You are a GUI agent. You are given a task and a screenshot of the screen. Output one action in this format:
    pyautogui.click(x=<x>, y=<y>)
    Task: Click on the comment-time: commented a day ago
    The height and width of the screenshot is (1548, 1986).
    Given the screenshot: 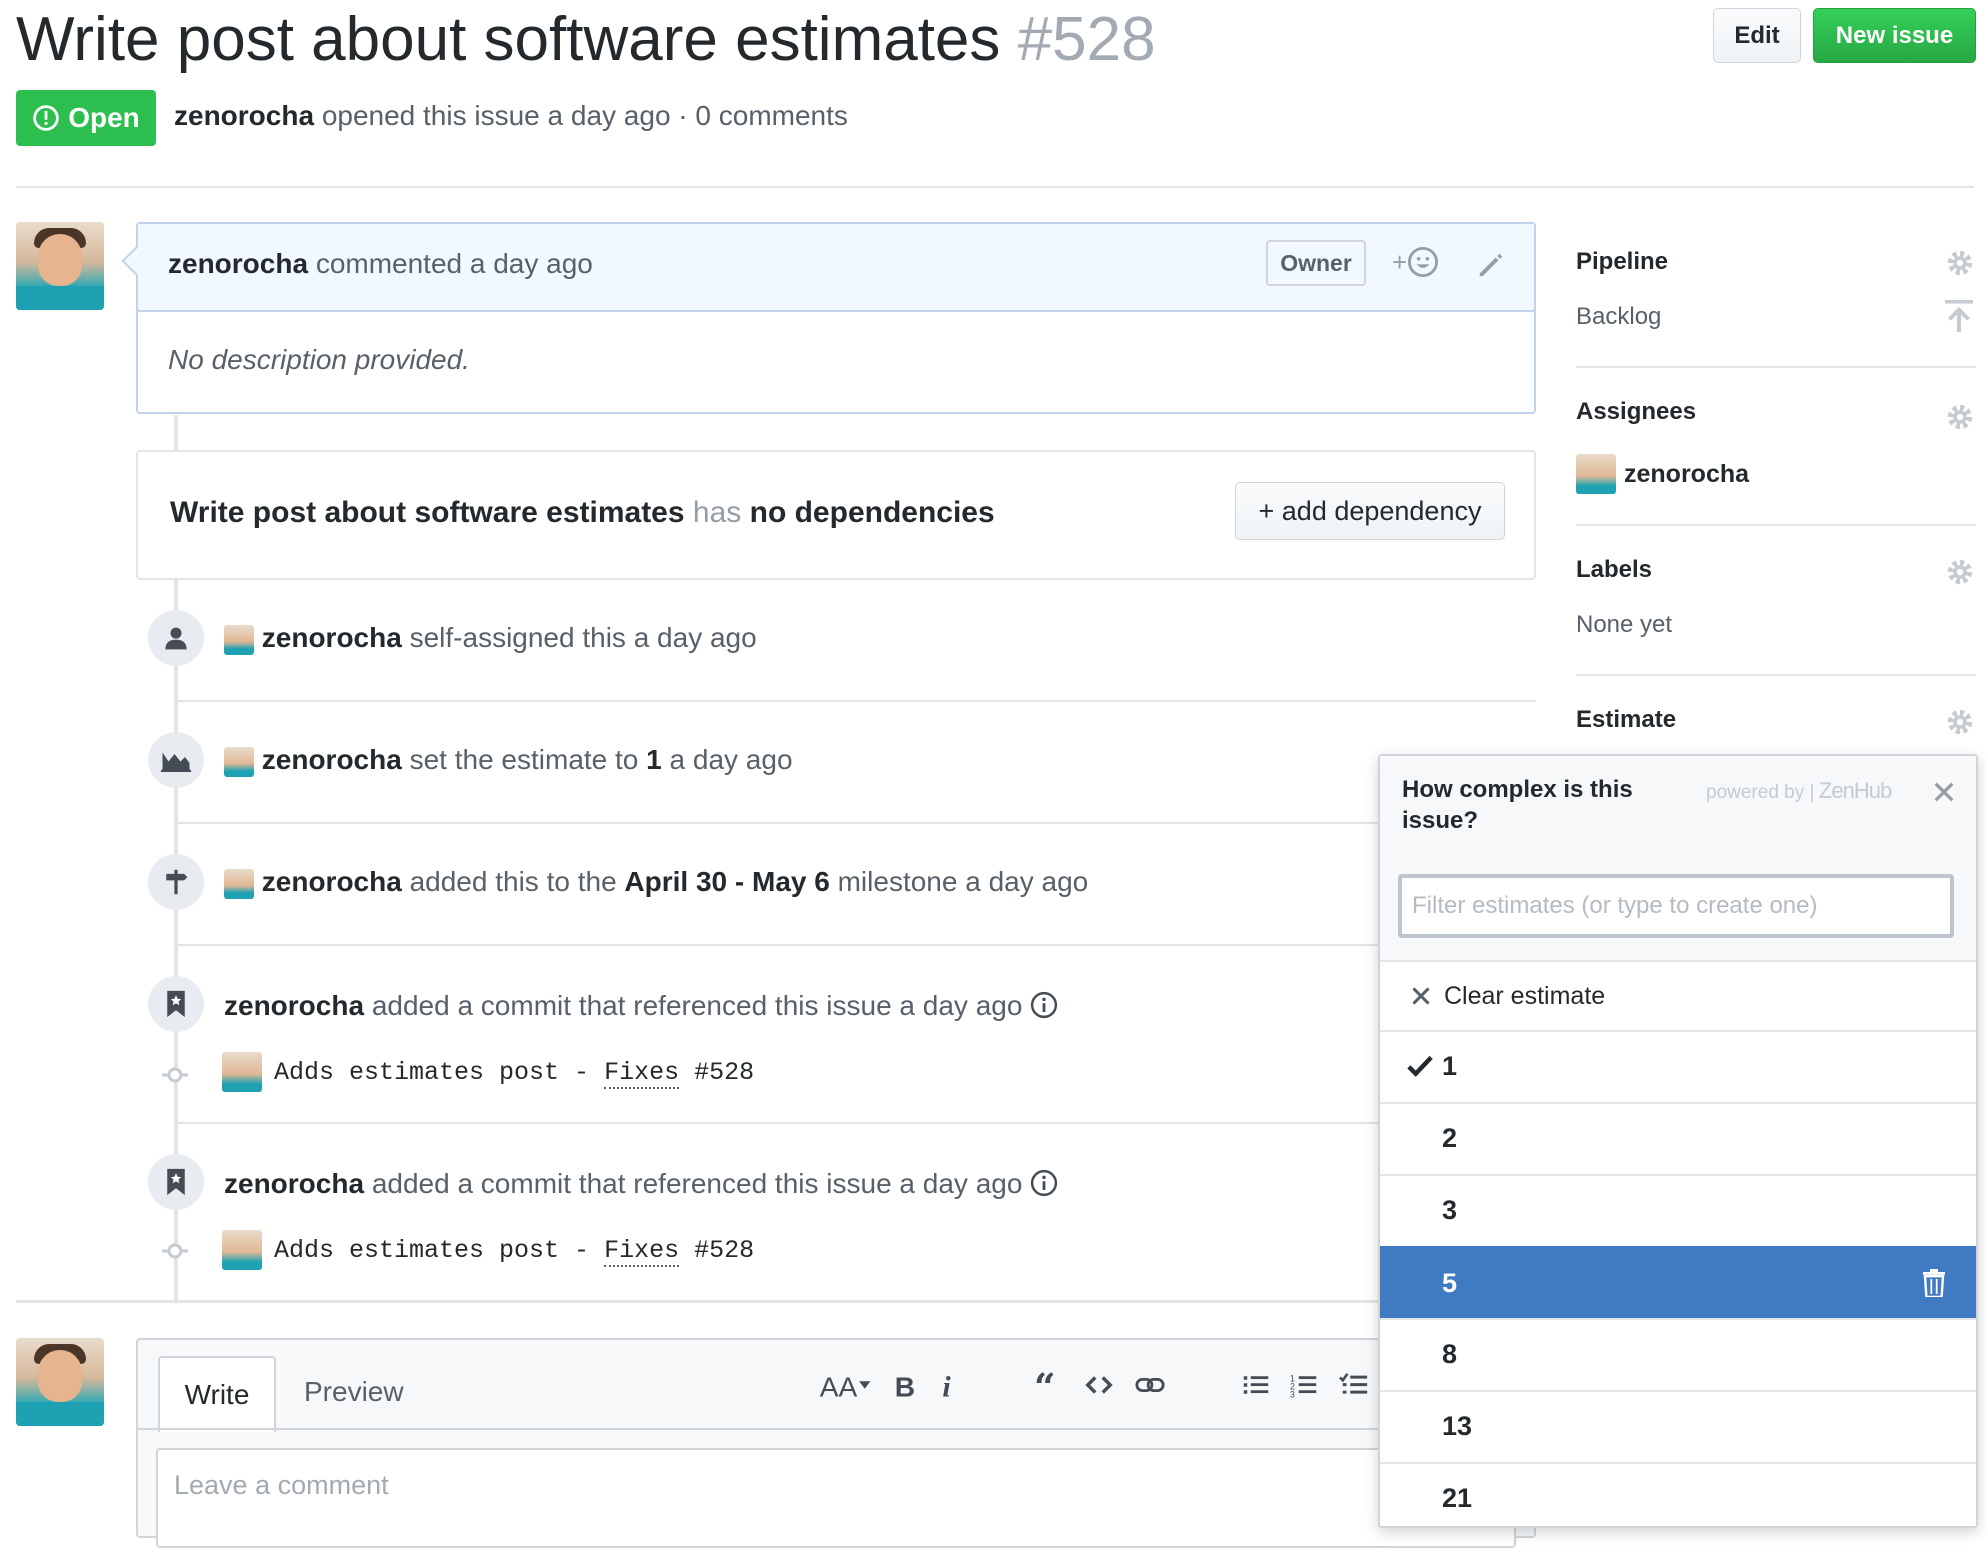 What is the action you would take?
    pyautogui.click(x=454, y=263)
    